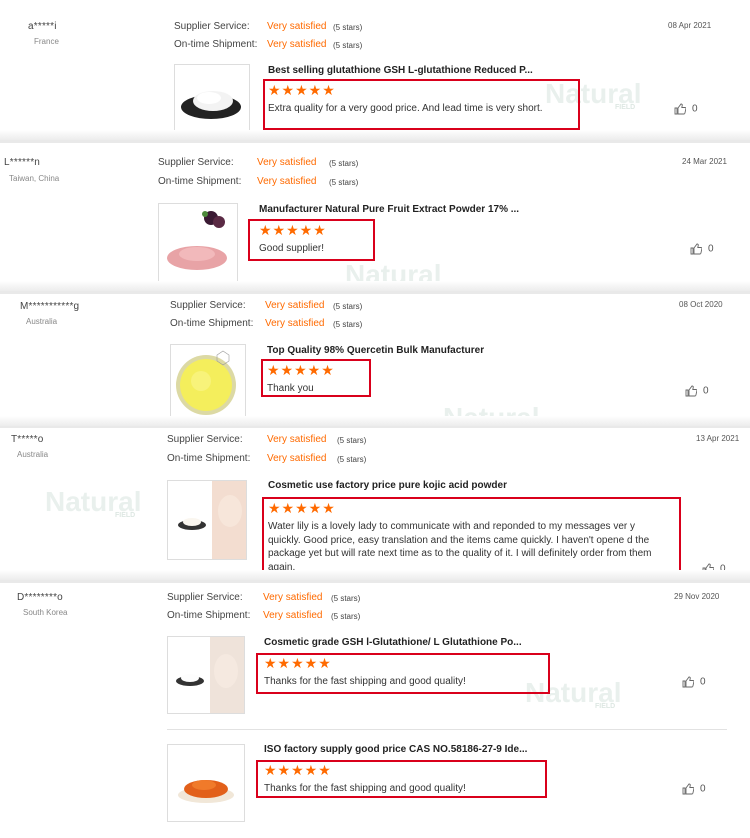 This screenshot has height=838, width=750. What do you see at coordinates (27, 439) in the screenshot?
I see `reviewer-name: T*****o` at bounding box center [27, 439].